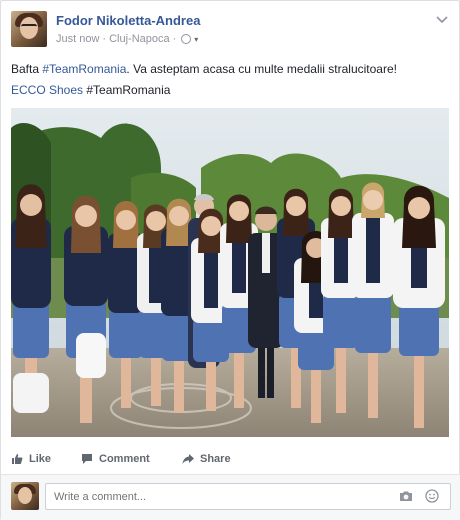  Describe the element at coordinates (84, 69) in the screenshot. I see `hashtag-link: #TeamRomania` at that location.